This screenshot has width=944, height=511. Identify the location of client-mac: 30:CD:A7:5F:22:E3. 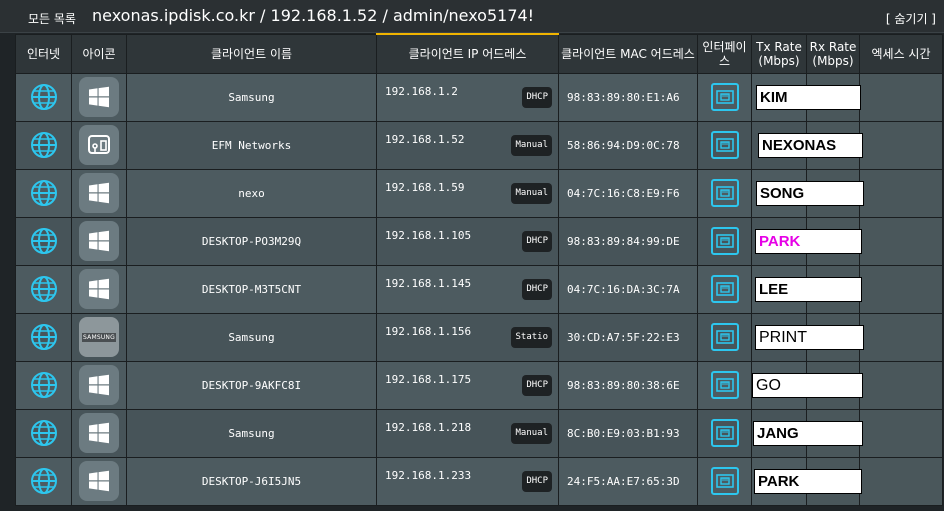
(628, 337).